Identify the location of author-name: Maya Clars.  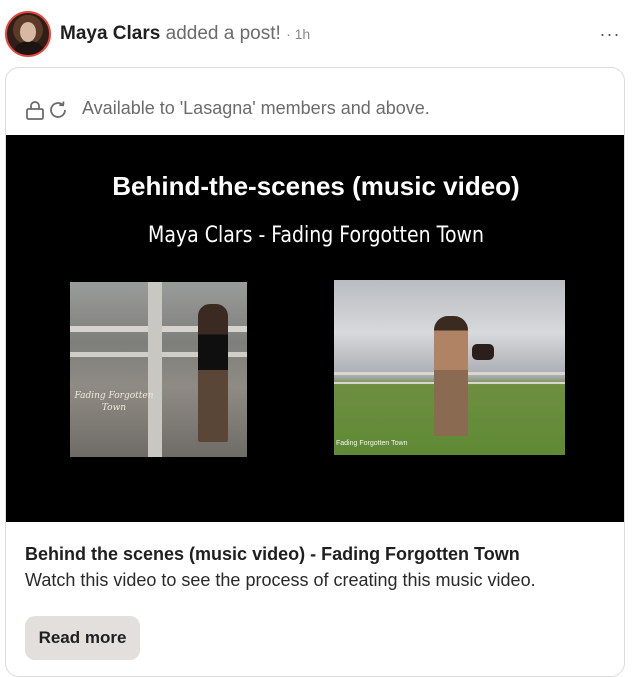
(110, 33).